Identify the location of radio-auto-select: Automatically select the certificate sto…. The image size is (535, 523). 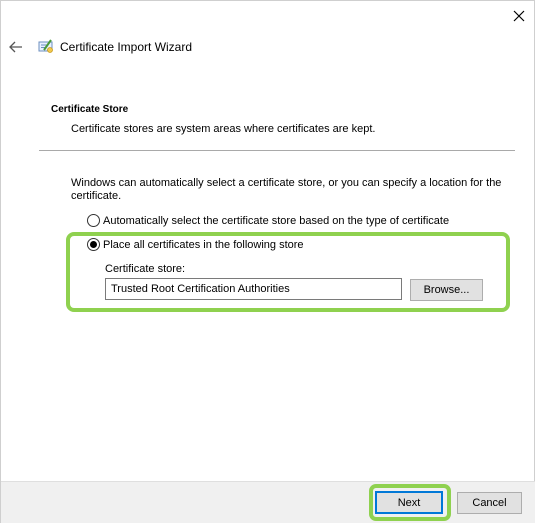
(268, 220).